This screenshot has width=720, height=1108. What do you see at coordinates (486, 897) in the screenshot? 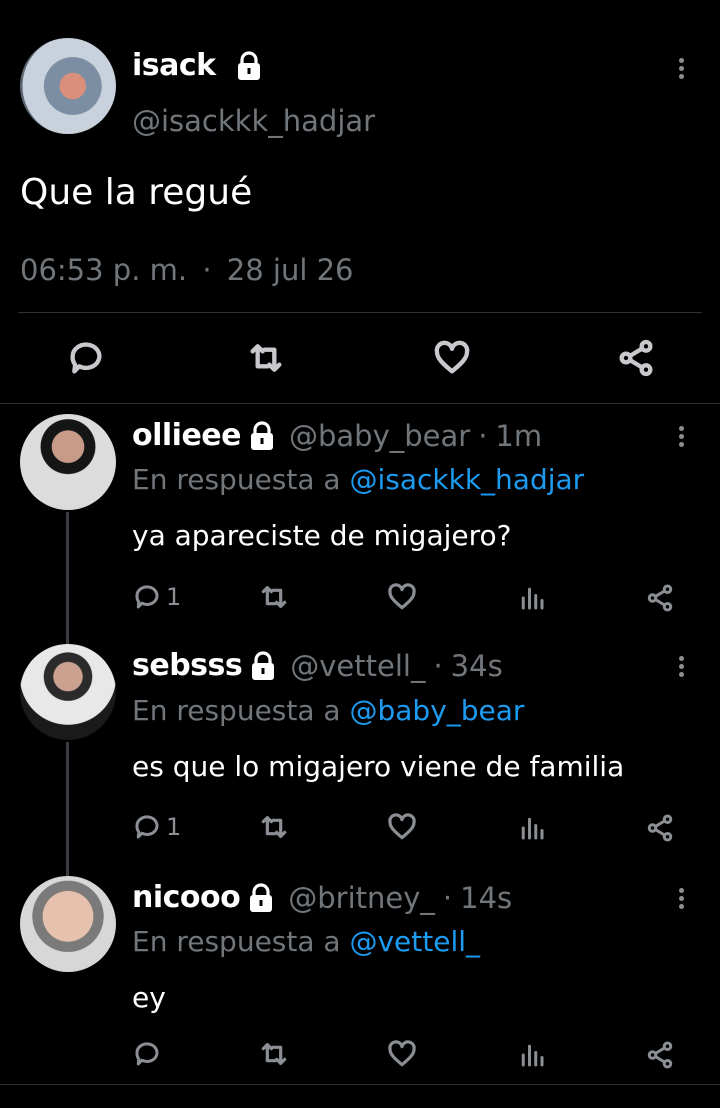
I see `reply-time: 14s` at bounding box center [486, 897].